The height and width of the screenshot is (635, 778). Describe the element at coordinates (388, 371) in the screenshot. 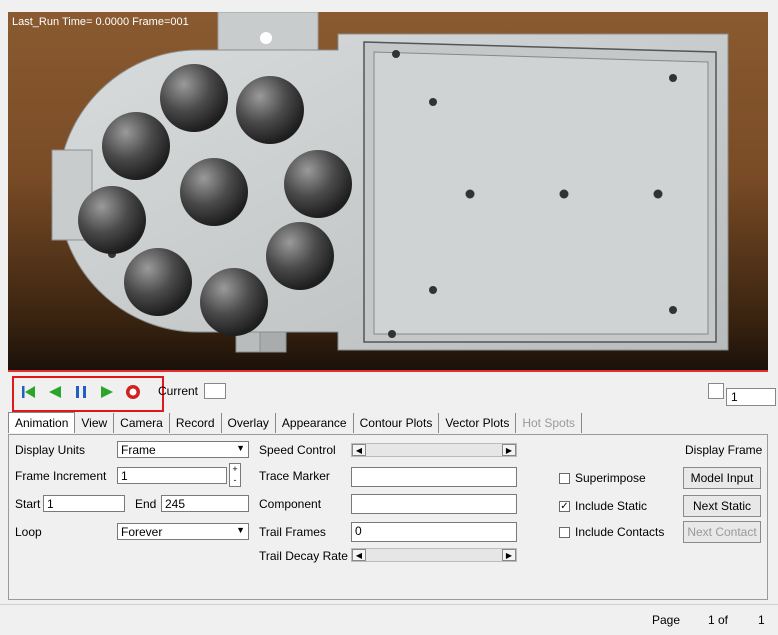

I see `viewport-border` at that location.